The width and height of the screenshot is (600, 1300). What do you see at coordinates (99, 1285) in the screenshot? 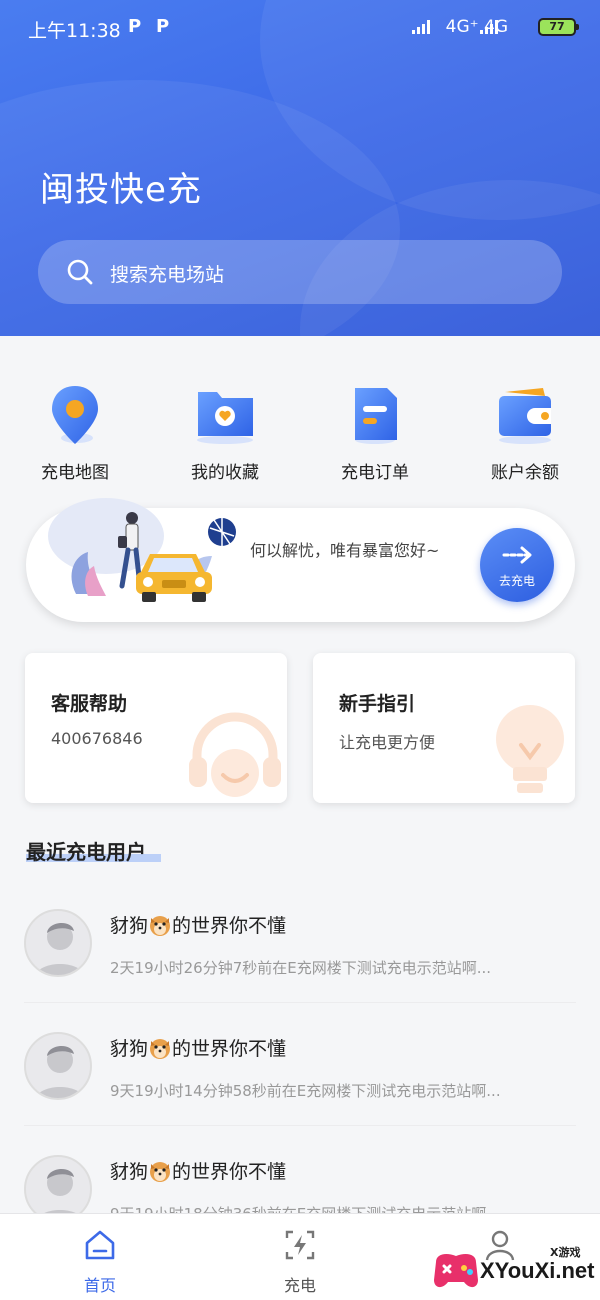
I see `tab-label: 首页` at bounding box center [99, 1285].